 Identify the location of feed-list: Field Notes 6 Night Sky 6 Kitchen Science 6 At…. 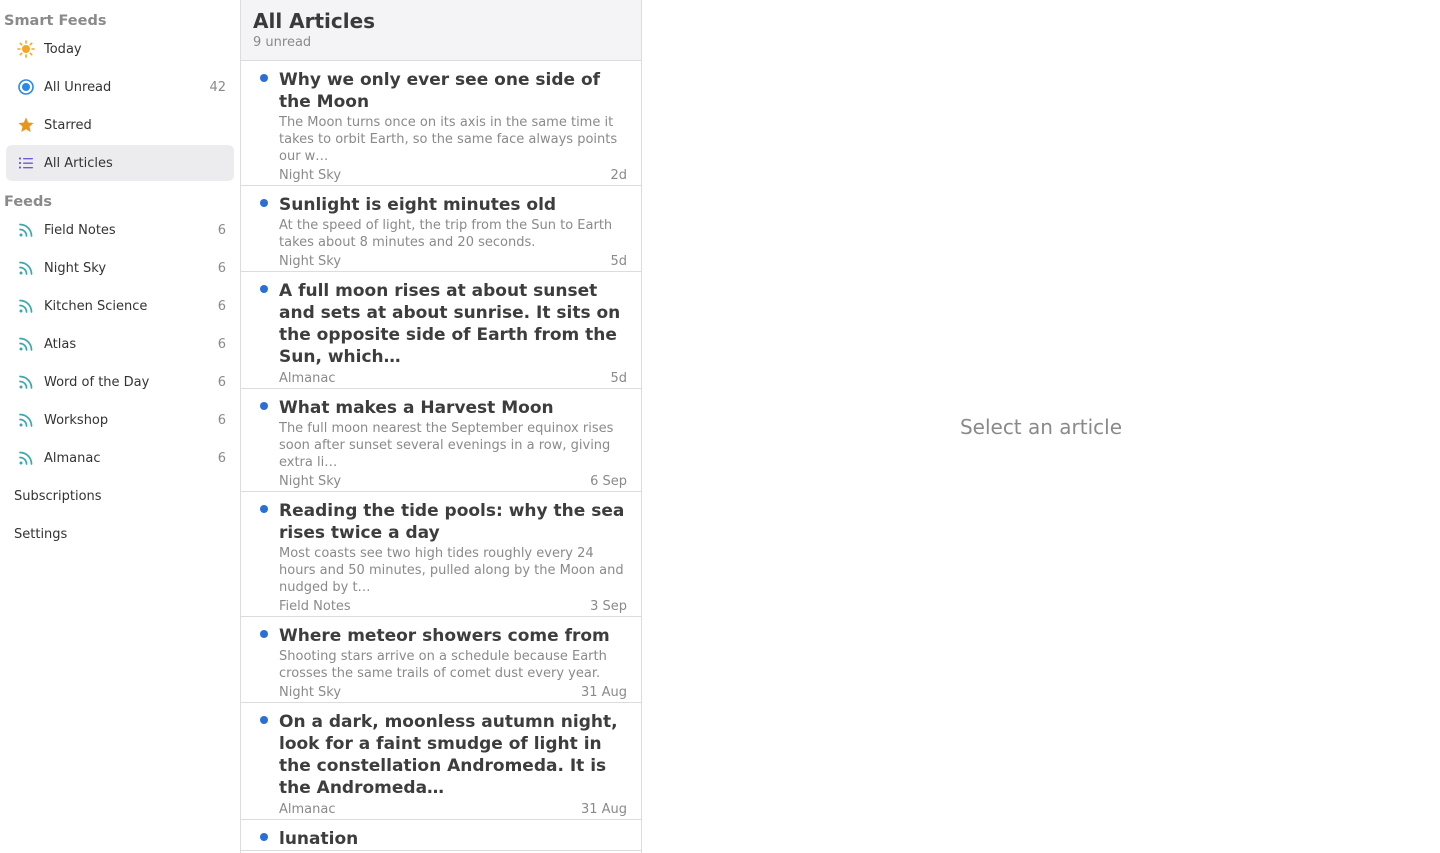
(120, 344).